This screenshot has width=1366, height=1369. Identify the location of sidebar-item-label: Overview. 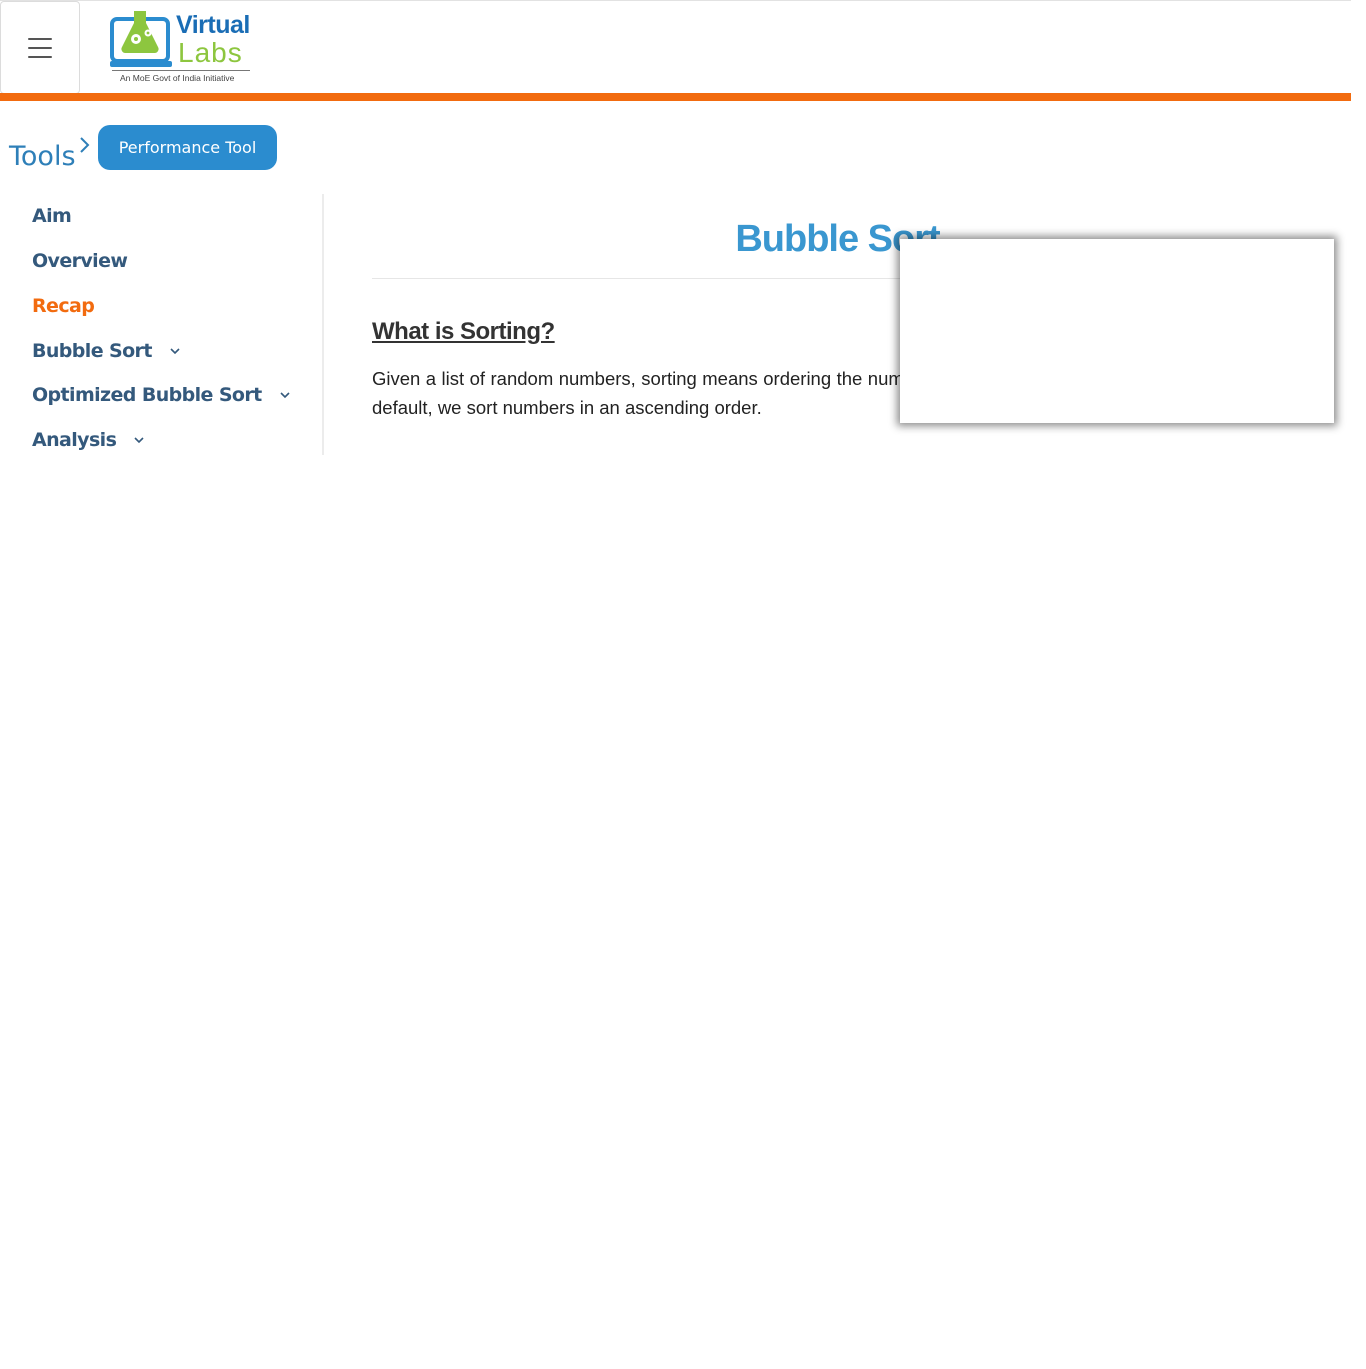
(80, 261).